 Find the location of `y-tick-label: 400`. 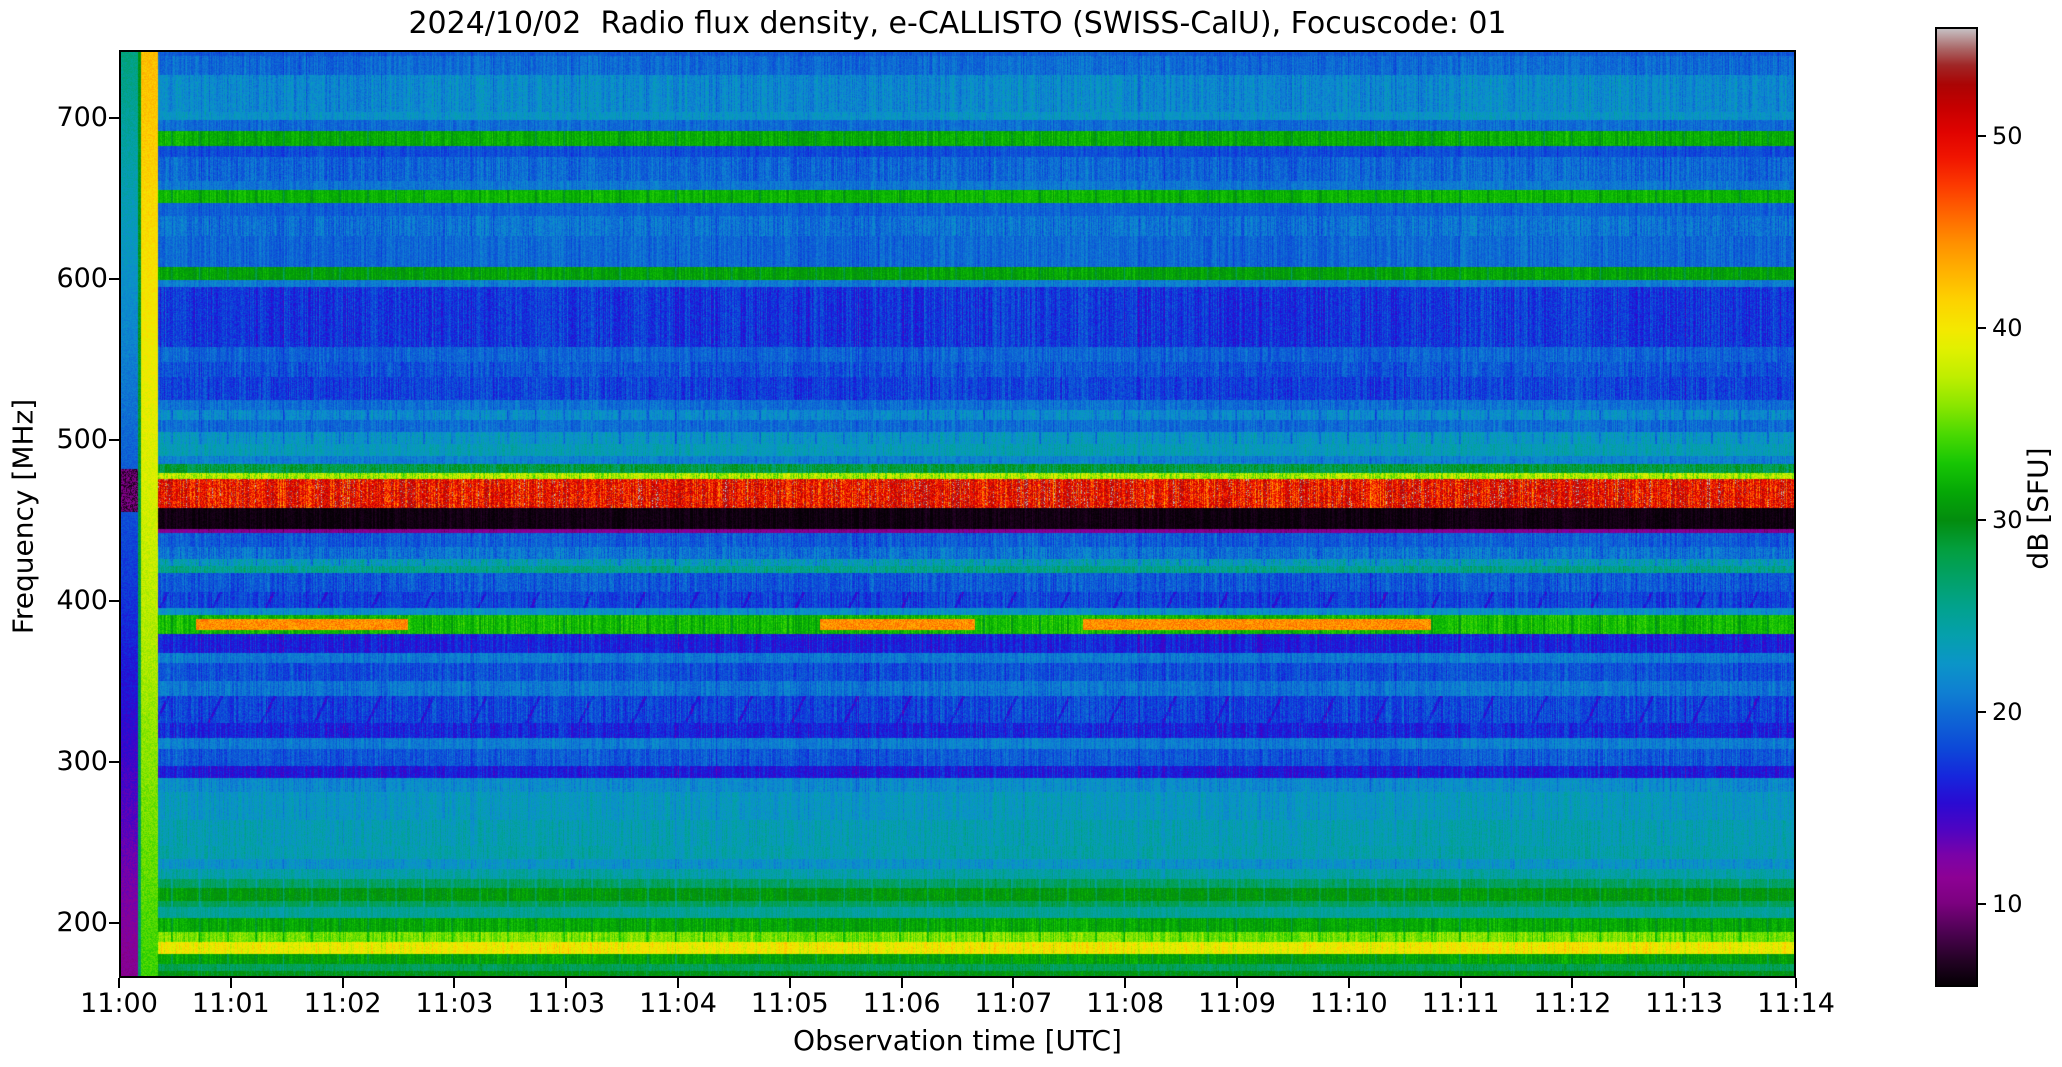

y-tick-label: 400 is located at coordinates (82, 600).